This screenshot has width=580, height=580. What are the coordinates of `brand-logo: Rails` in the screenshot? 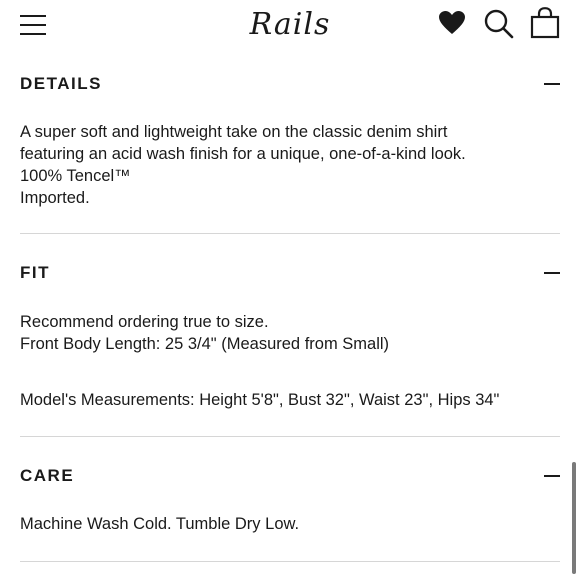 It's located at (290, 25).